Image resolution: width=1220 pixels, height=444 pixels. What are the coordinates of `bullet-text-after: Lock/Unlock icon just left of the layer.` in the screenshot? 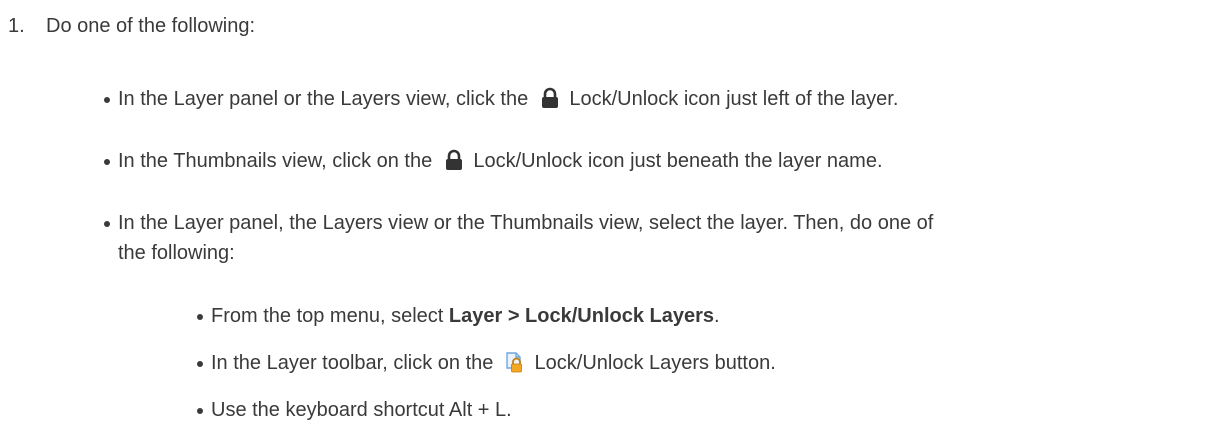 It's located at (734, 99).